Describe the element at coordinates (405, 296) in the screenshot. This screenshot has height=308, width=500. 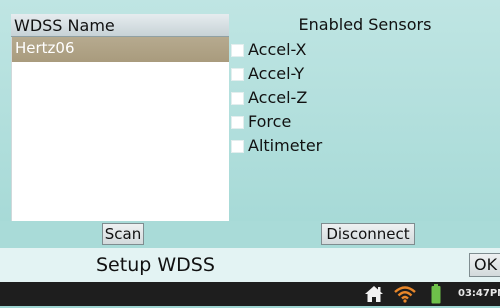
I see `wifi-icon` at that location.